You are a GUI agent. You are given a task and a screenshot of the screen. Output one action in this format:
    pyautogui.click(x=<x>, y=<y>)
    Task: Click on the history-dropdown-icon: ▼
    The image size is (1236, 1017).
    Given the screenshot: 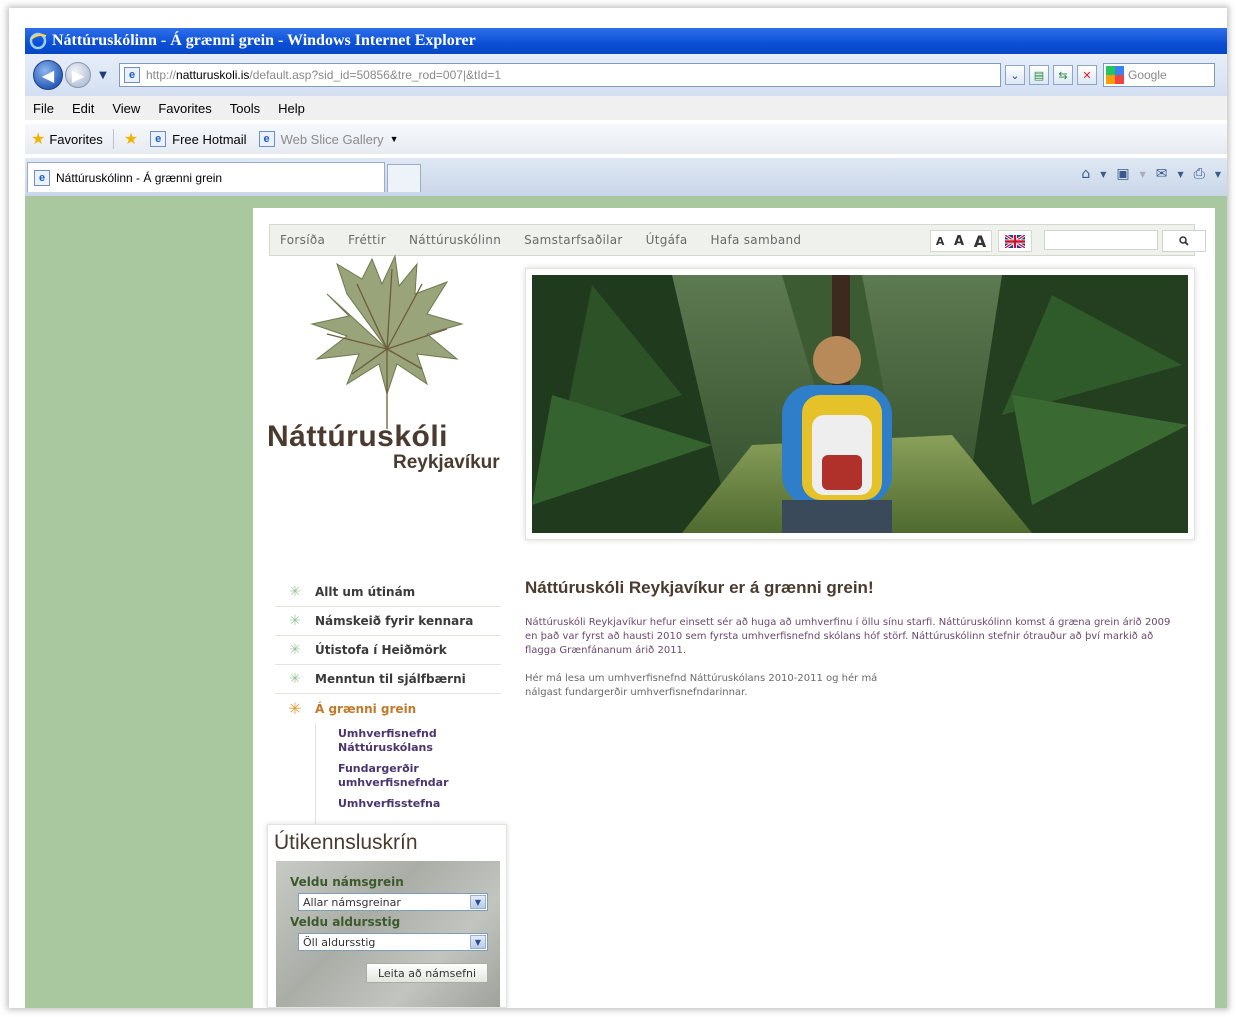 What is the action you would take?
    pyautogui.click(x=103, y=75)
    